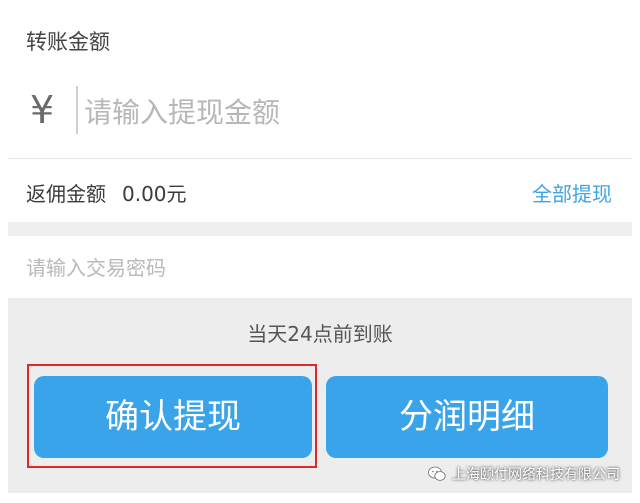 The image size is (640, 503). What do you see at coordinates (320, 190) in the screenshot?
I see `rebate-row: 返佣金额 0.00元 全部提现` at bounding box center [320, 190].